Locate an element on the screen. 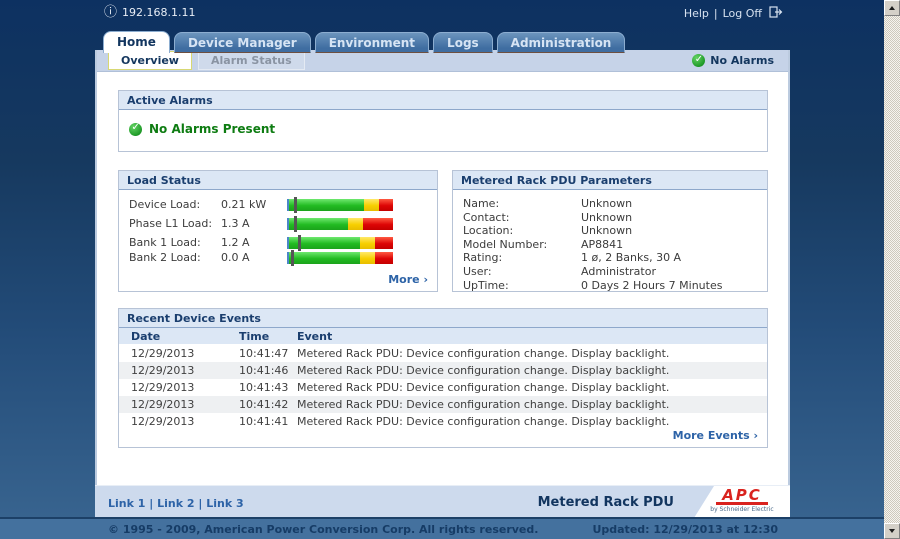 Image resolution: width=900 pixels, height=539 pixels. vertical-scrollbar is located at coordinates (892, 269).